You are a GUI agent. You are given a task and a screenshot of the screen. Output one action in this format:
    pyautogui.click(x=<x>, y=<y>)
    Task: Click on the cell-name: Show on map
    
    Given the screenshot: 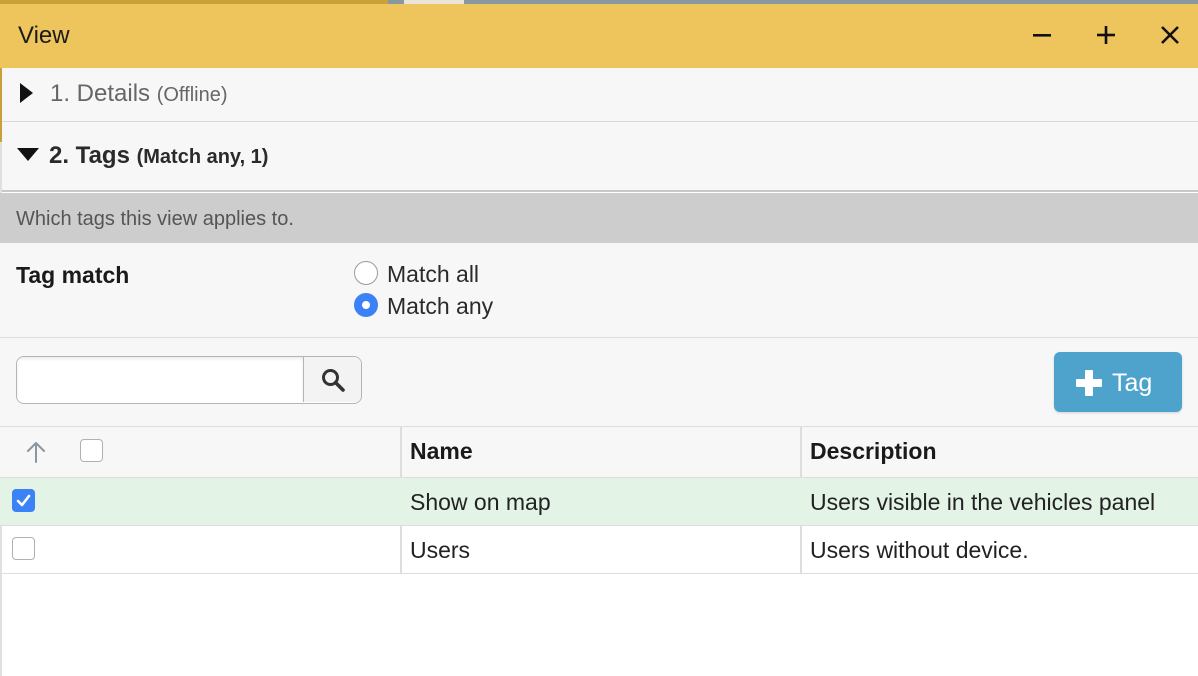 What is the action you would take?
    pyautogui.click(x=480, y=502)
    